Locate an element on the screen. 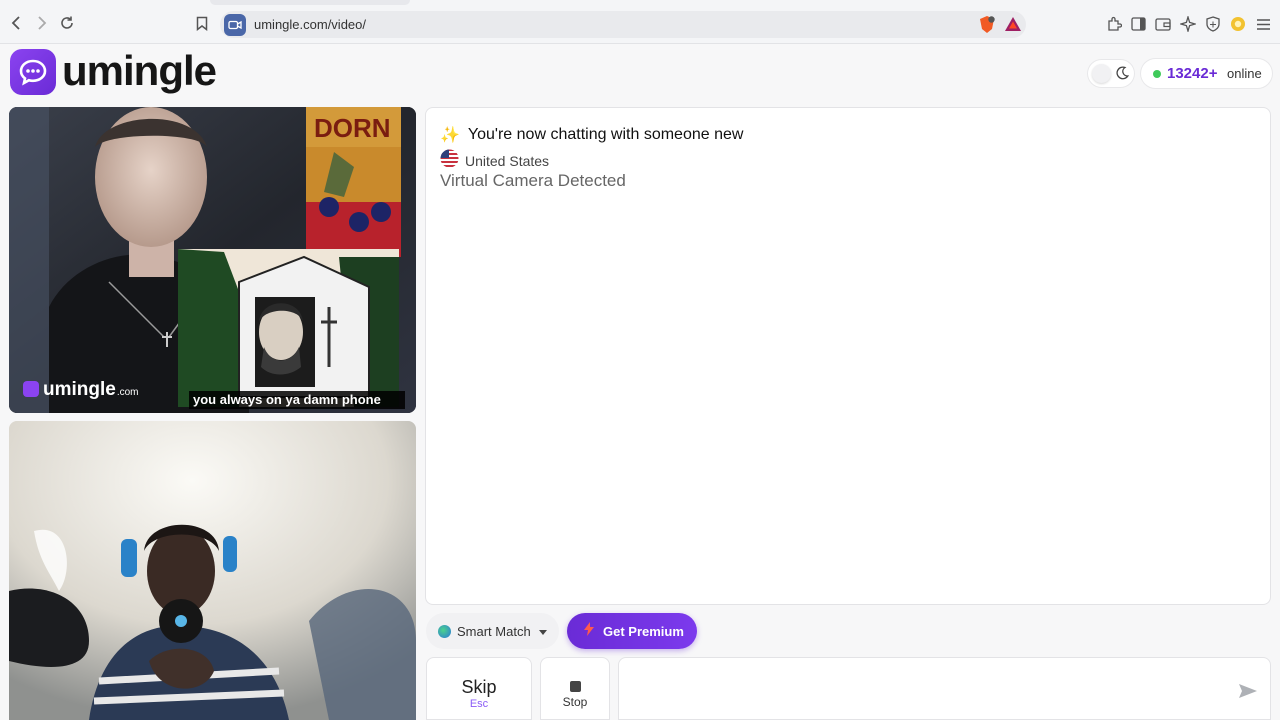  watermark: umingle .com is located at coordinates (81, 390).